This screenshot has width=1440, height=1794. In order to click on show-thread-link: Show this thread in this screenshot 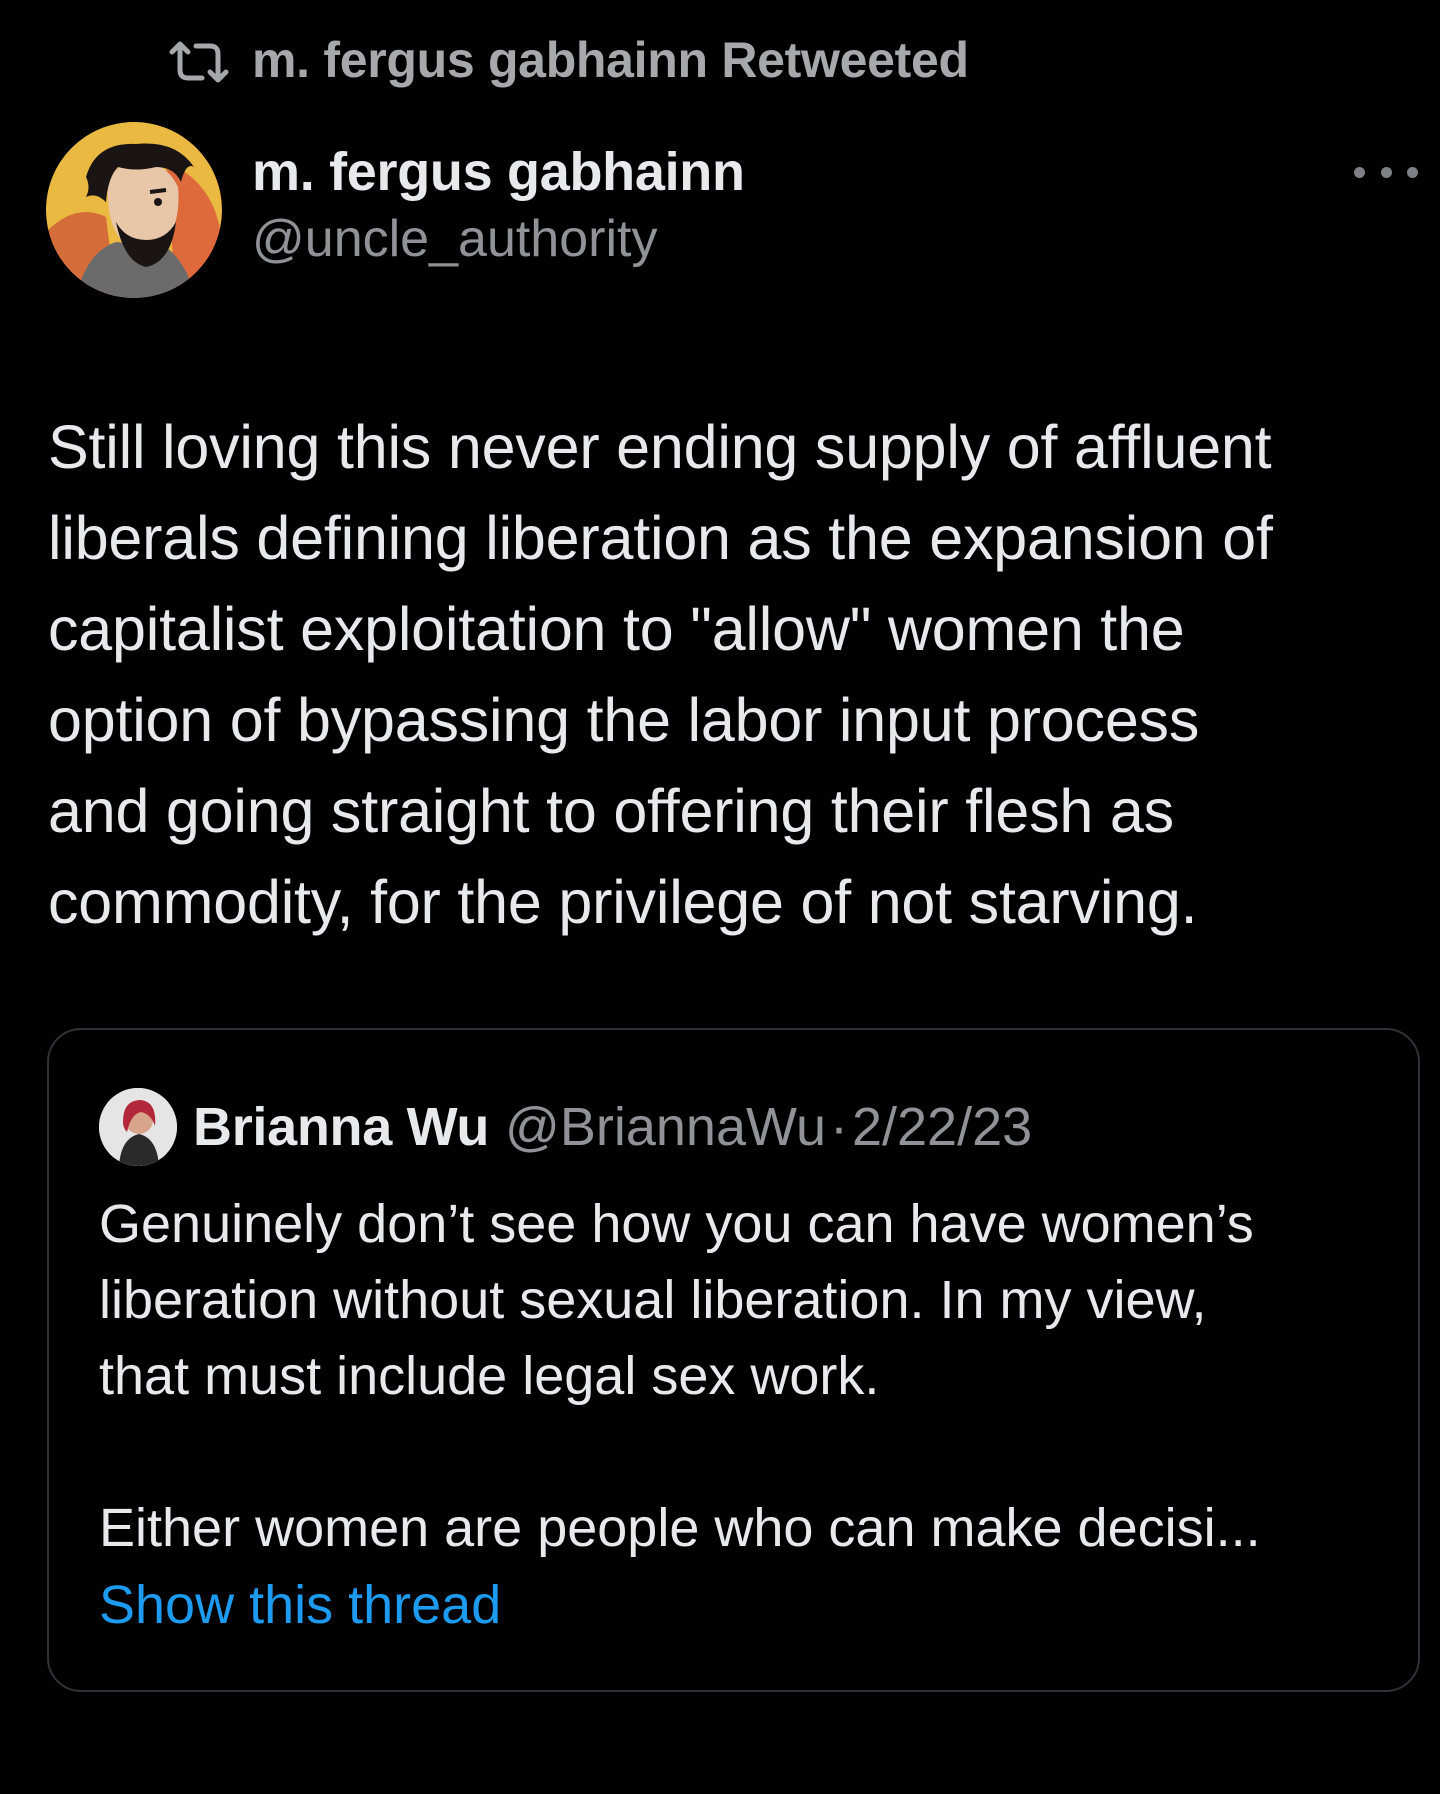, I will do `click(300, 1605)`.